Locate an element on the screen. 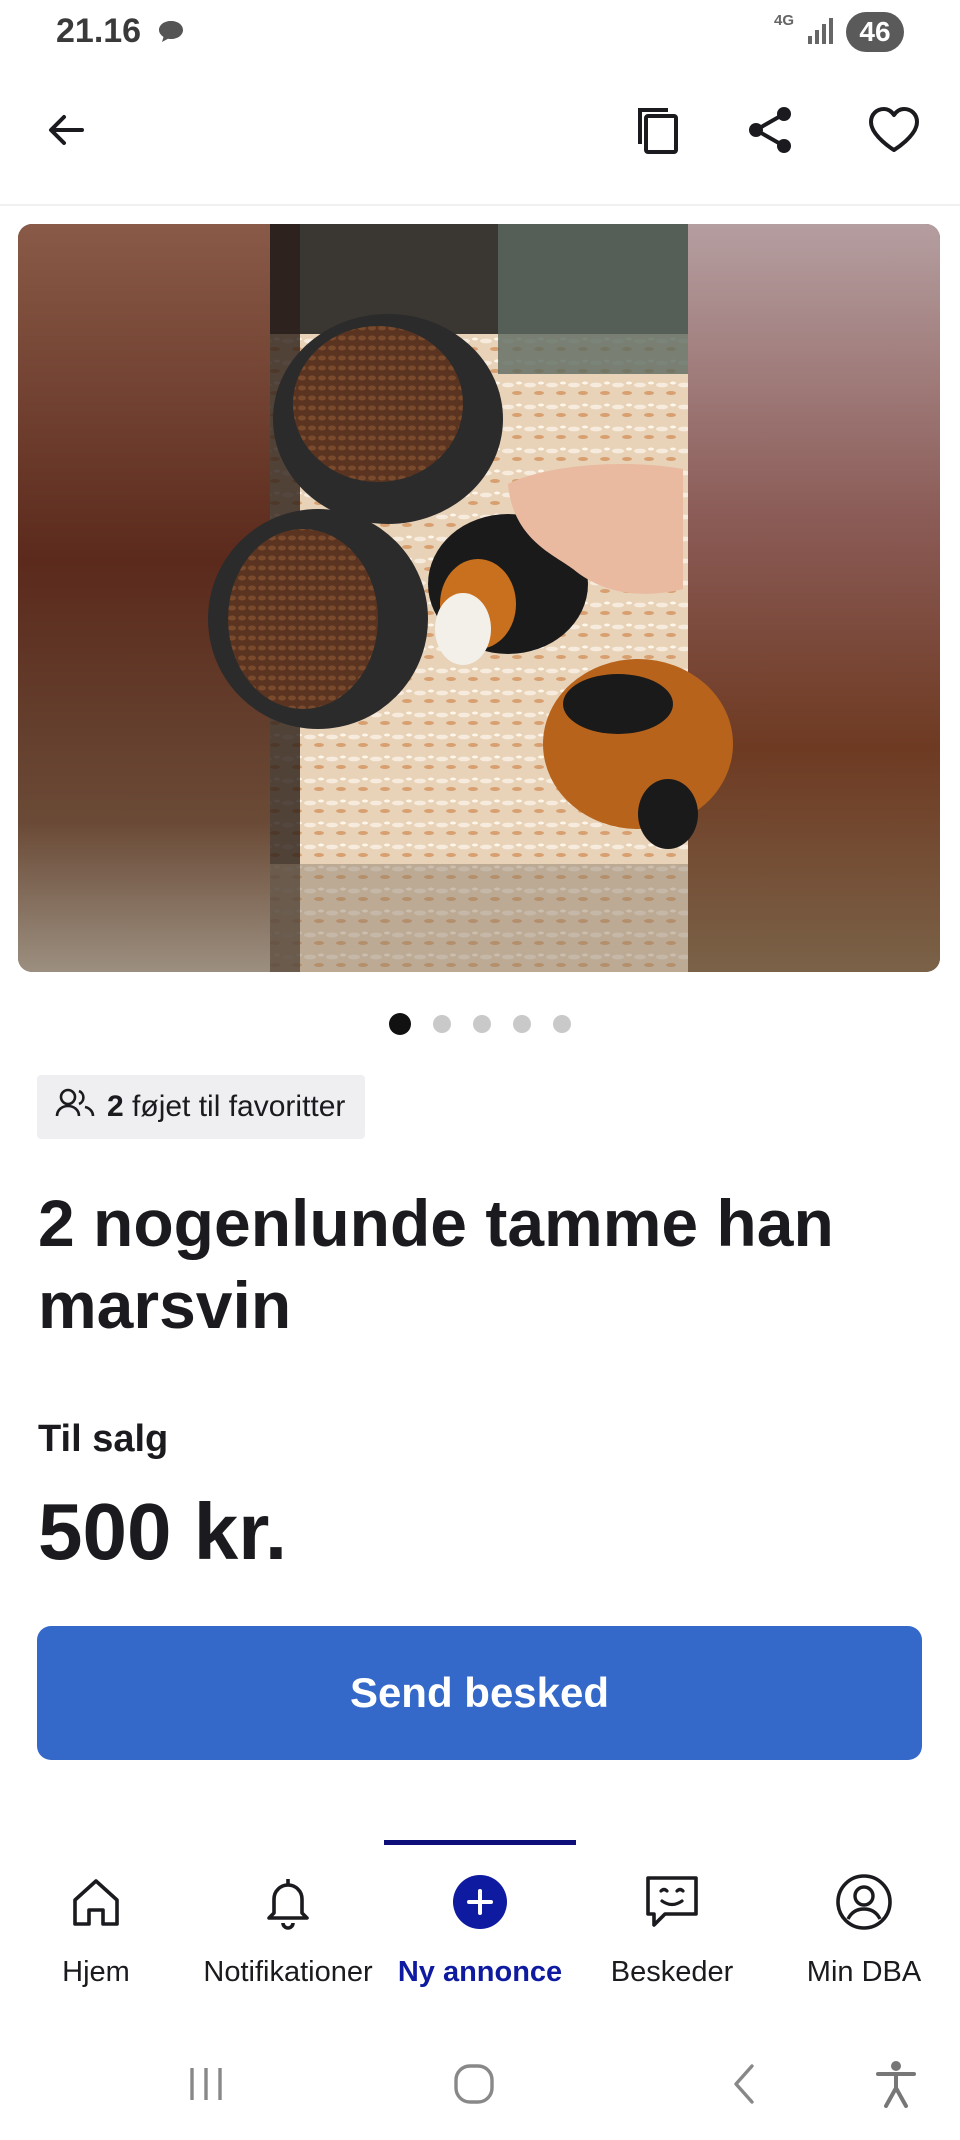 Image resolution: width=960 pixels, height=2140 pixels. listing-price: 500 kr. is located at coordinates (163, 1531).